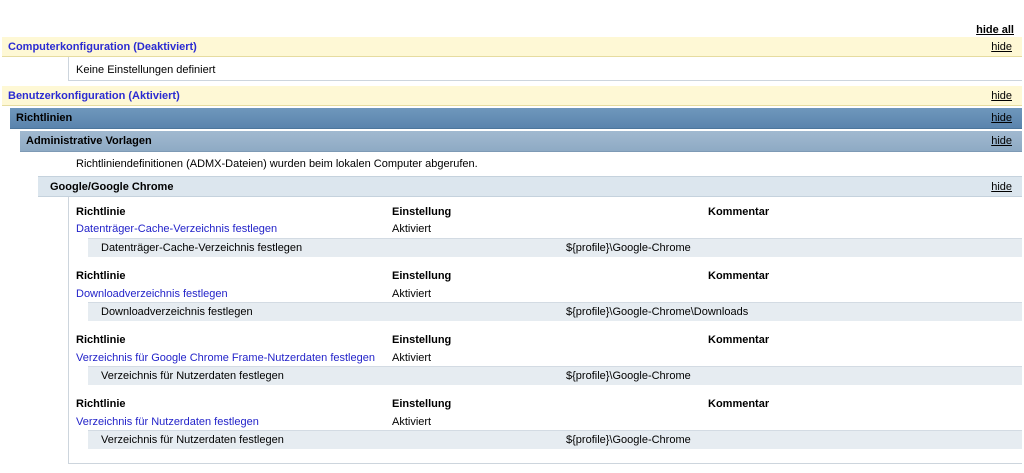 This screenshot has height=473, width=1024. Describe the element at coordinates (545, 463) in the screenshot. I see `category-bottom-border` at that location.